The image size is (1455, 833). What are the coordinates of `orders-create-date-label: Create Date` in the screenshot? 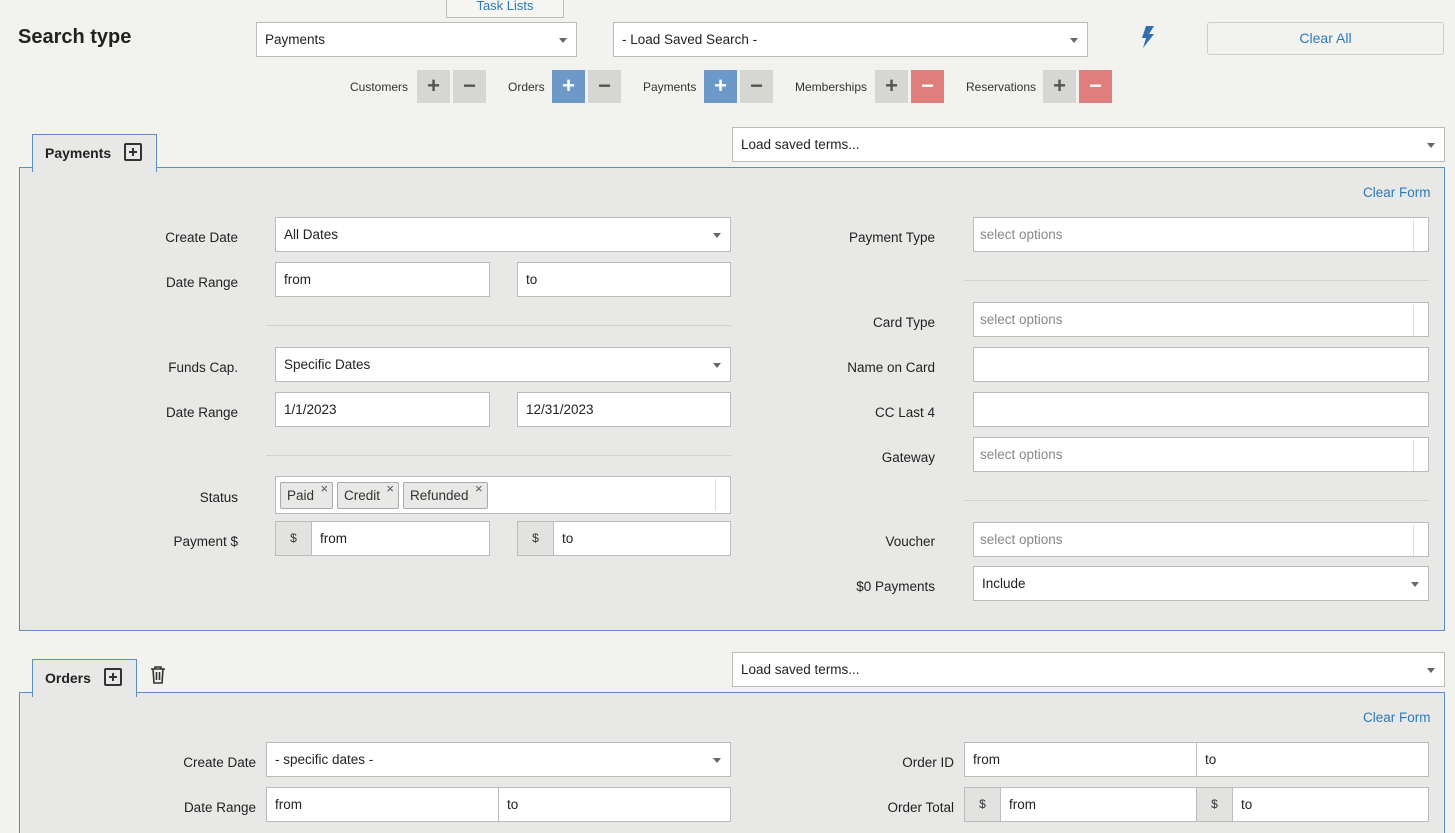 It's located at (219, 762).